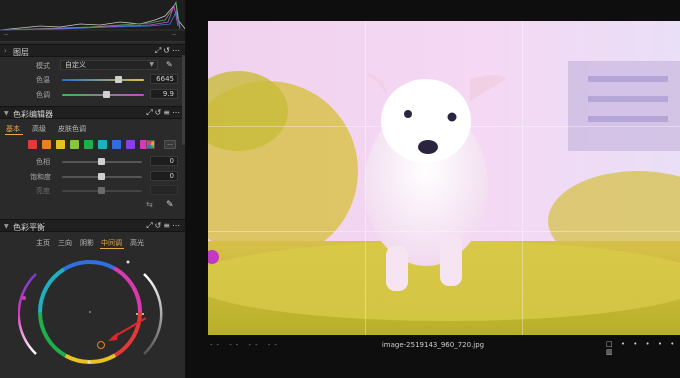 The image size is (680, 378). What do you see at coordinates (101, 190) in the screenshot?
I see `brightness-slider-knob` at bounding box center [101, 190].